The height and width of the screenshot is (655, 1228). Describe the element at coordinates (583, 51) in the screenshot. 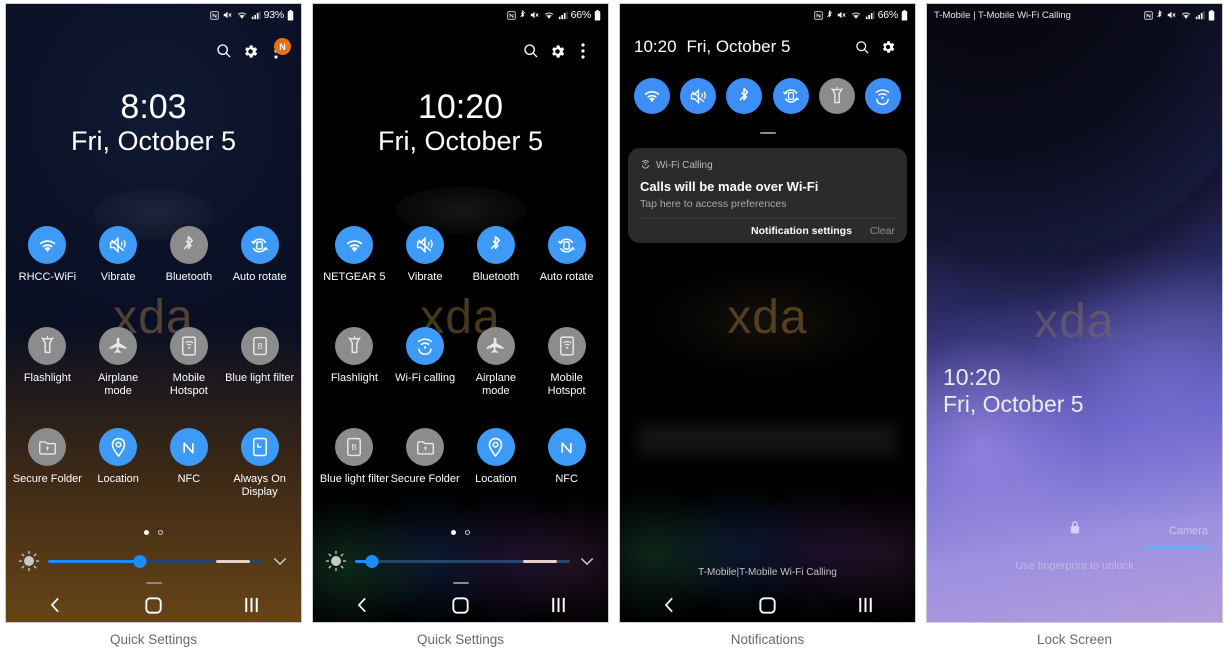

I see `overflow-menu-button` at that location.